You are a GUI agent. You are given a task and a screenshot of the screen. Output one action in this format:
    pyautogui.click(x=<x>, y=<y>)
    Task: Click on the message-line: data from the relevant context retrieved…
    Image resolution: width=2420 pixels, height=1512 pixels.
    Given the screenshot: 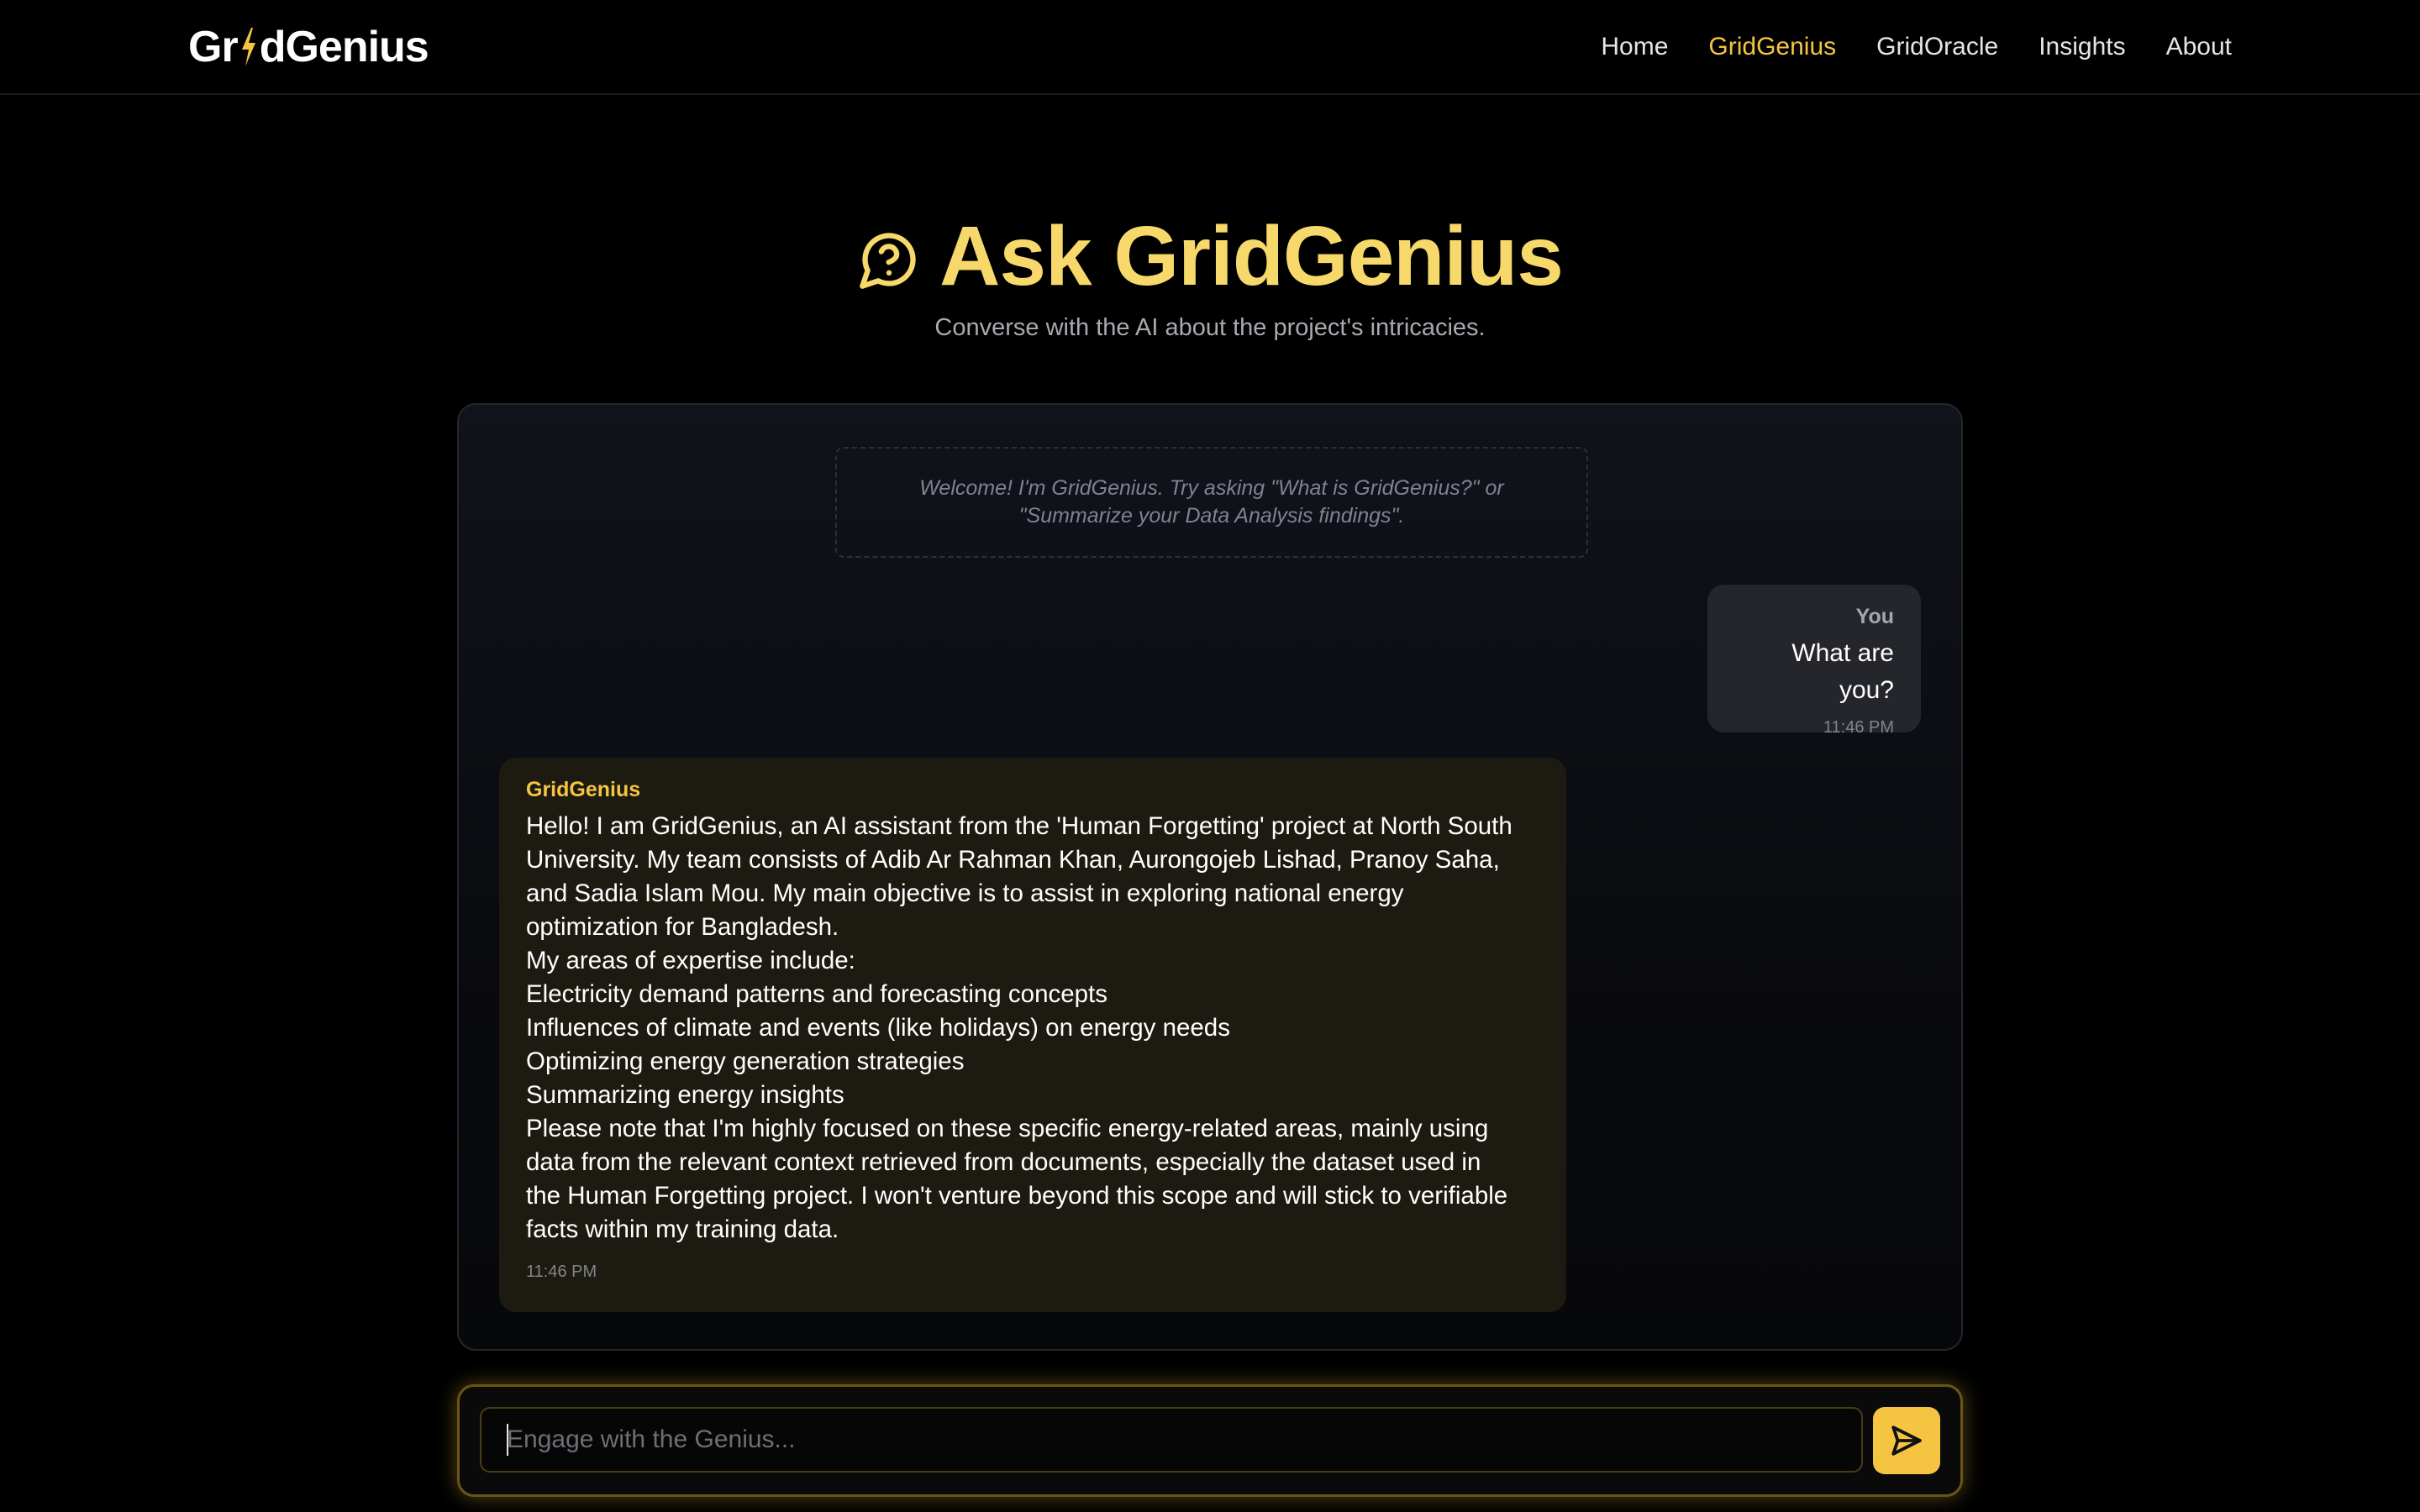 What is the action you would take?
    pyautogui.click(x=1003, y=1162)
    